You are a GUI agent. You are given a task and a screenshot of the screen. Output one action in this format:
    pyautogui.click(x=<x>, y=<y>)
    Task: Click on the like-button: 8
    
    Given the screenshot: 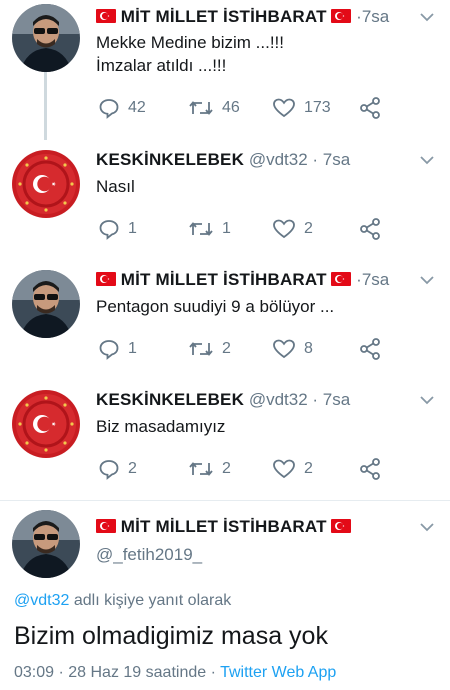 What is the action you would take?
    pyautogui.click(x=292, y=349)
    